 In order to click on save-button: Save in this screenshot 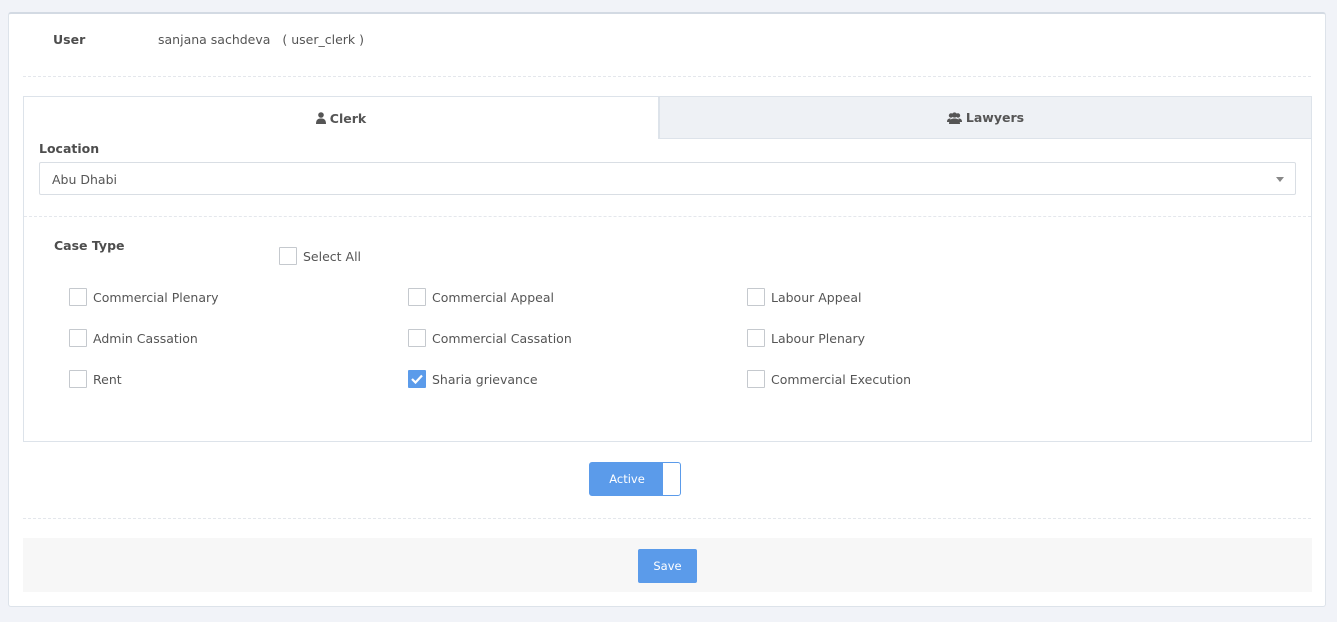, I will do `click(667, 566)`.